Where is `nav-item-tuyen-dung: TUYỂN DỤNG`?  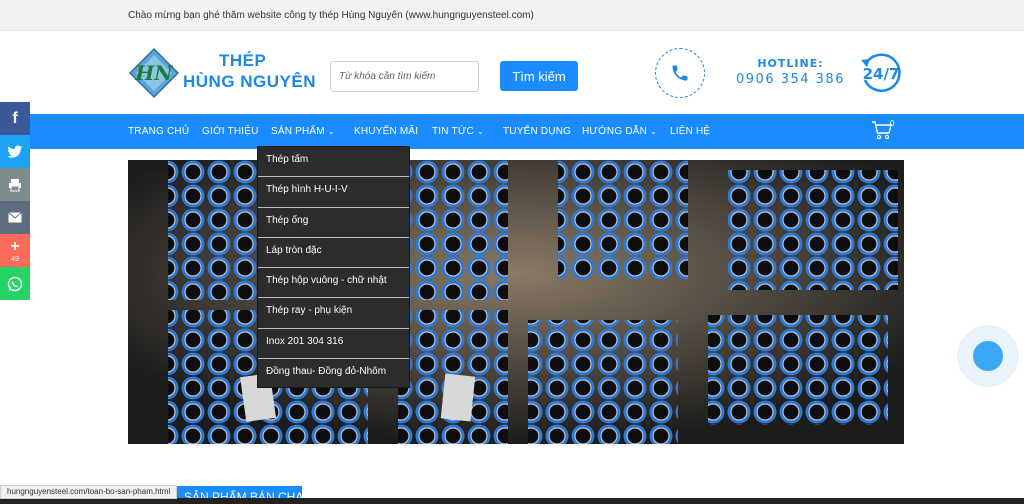 nav-item-tuyen-dung: TUYỂN DỤNG is located at coordinates (537, 131).